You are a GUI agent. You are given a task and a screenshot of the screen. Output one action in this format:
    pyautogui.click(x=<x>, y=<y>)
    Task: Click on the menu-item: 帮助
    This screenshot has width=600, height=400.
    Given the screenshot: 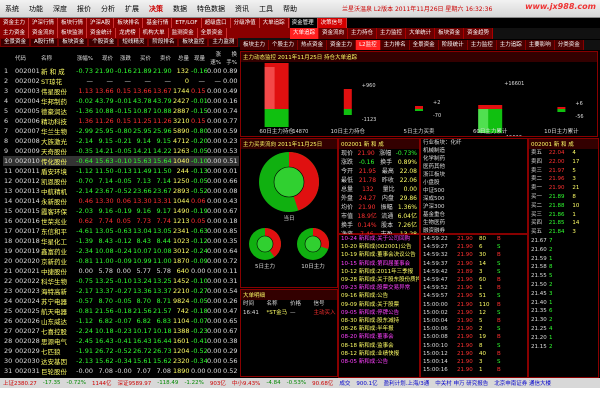 What is the action you would take?
    pyautogui.click(x=290, y=9)
    